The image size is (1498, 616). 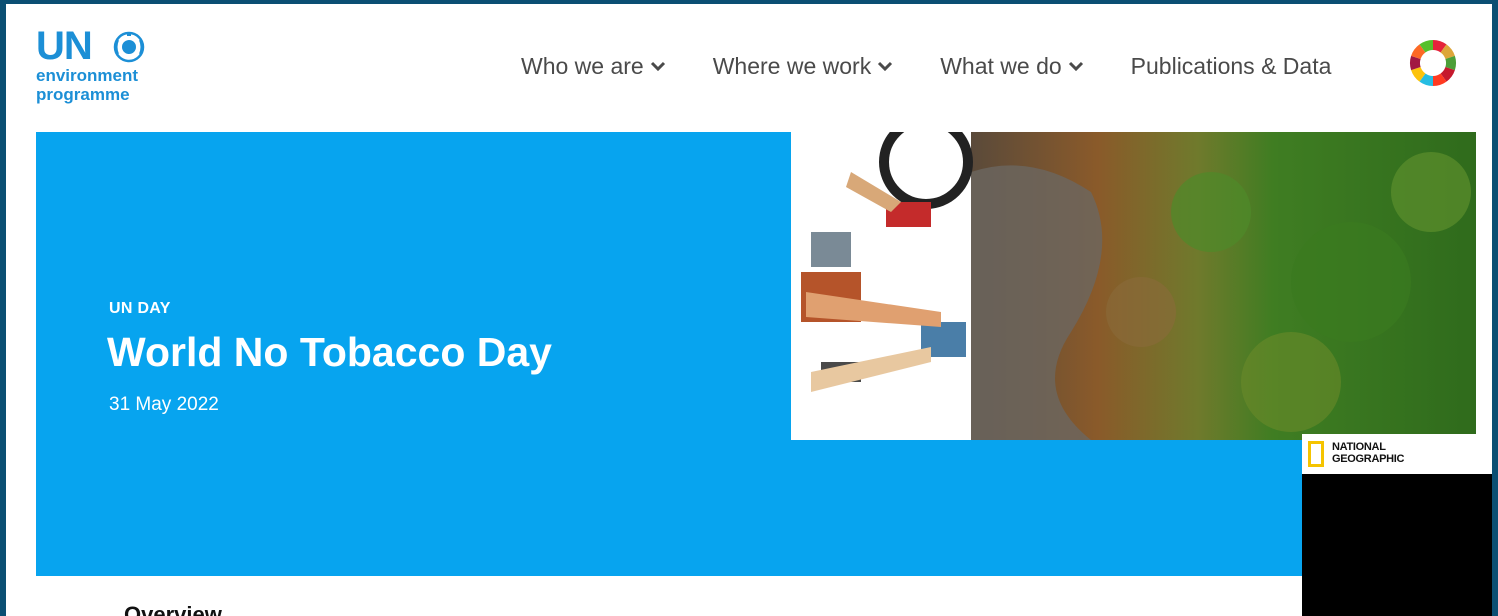 What do you see at coordinates (129, 47) in the screenshot?
I see `un-emblem-icon` at bounding box center [129, 47].